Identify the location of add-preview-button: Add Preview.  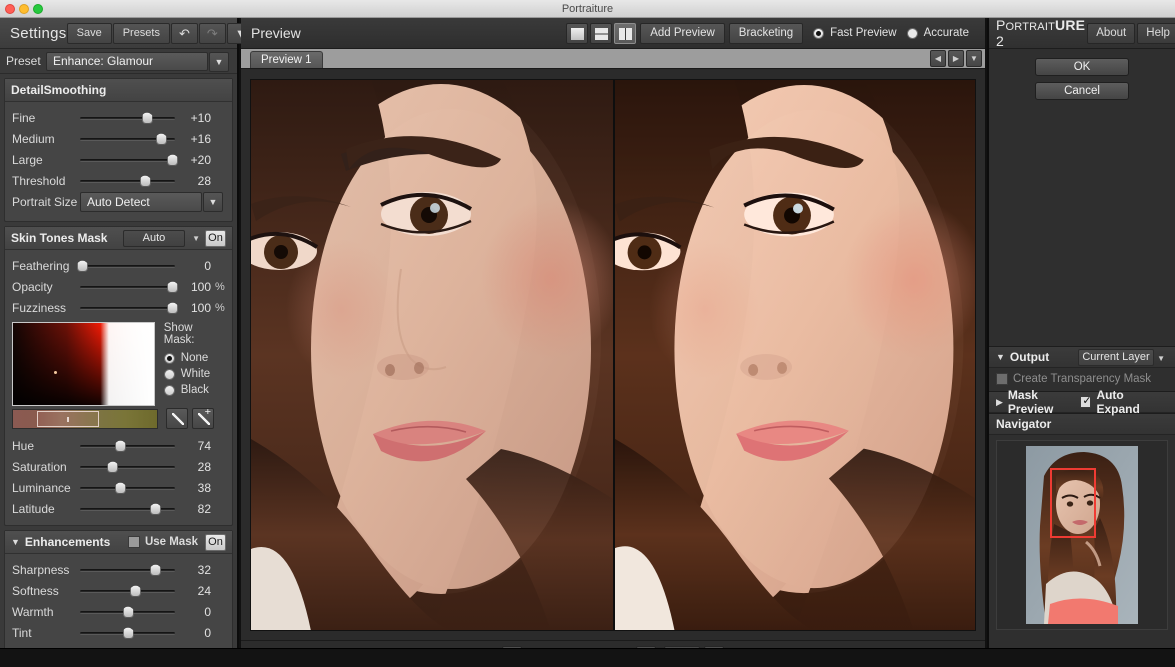
(682, 33).